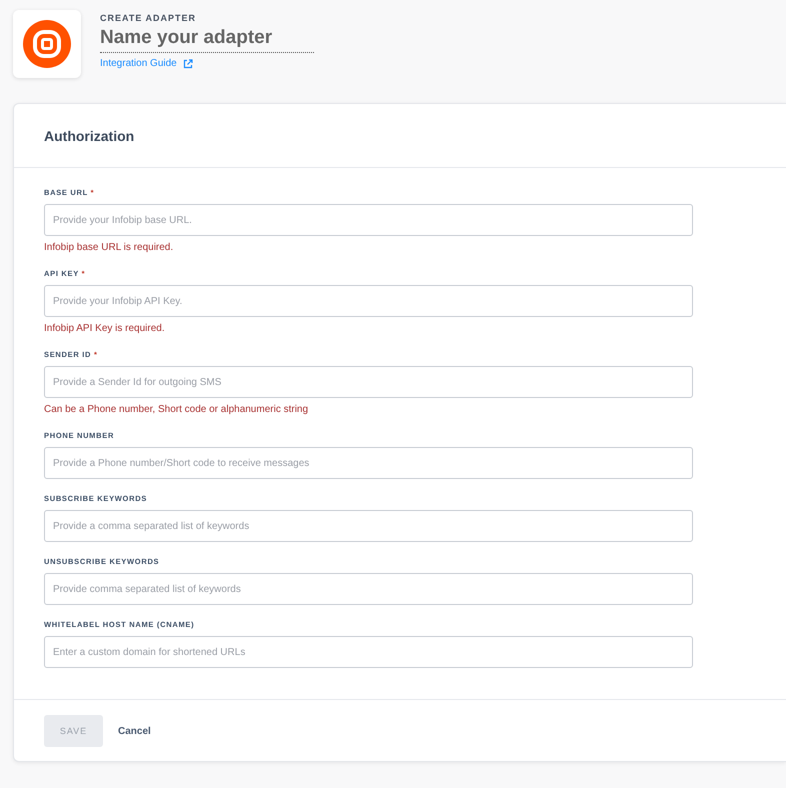 The image size is (786, 788). Describe the element at coordinates (47, 44) in the screenshot. I see `logo-icon` at that location.